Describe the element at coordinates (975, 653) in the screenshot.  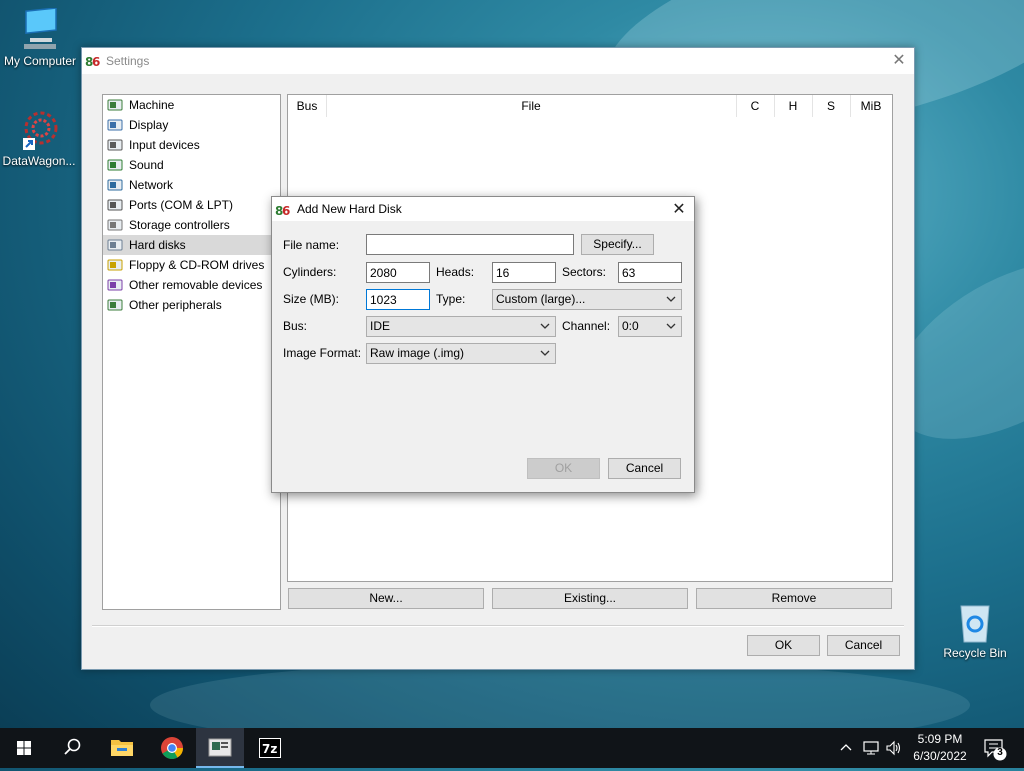
I see `desktop-icon-label: Recycle Bin` at that location.